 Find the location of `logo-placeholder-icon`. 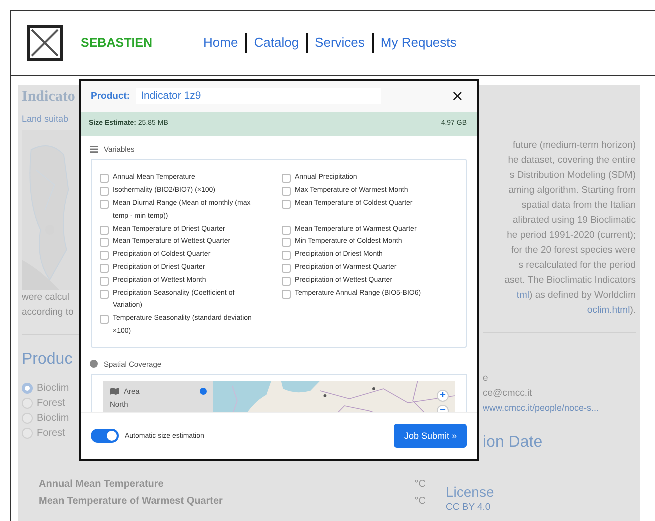

logo-placeholder-icon is located at coordinates (45, 43).